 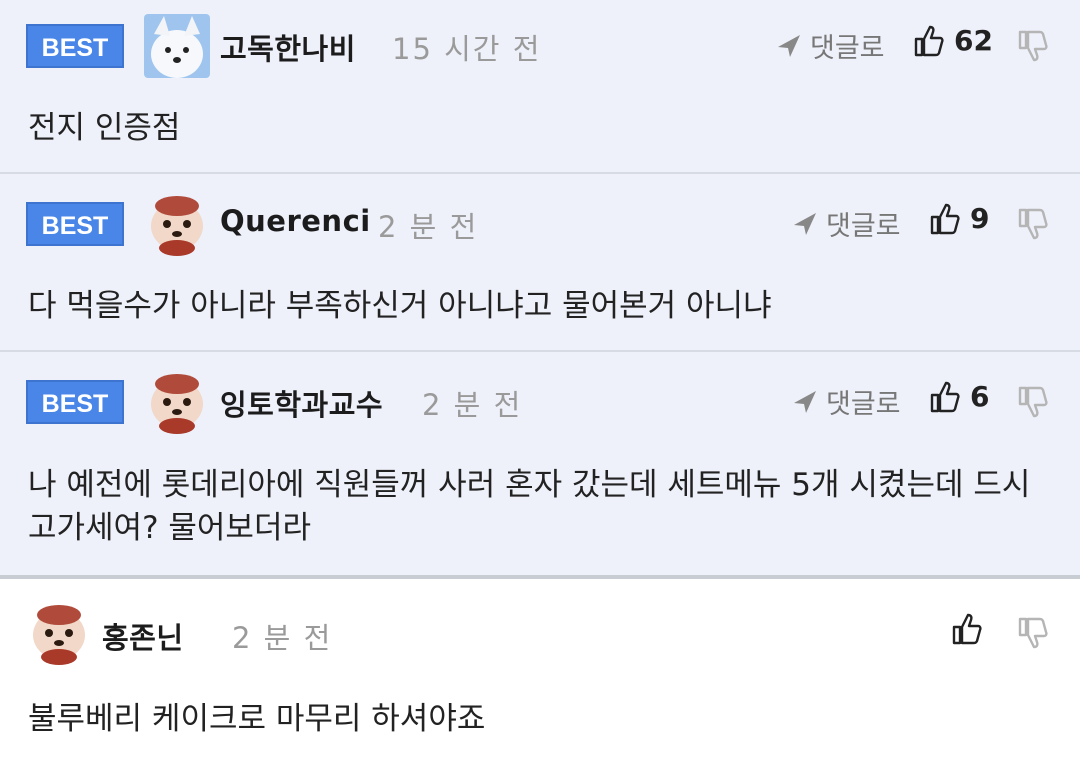 What do you see at coordinates (301, 403) in the screenshot?
I see `nickname: 잉토학과교수` at bounding box center [301, 403].